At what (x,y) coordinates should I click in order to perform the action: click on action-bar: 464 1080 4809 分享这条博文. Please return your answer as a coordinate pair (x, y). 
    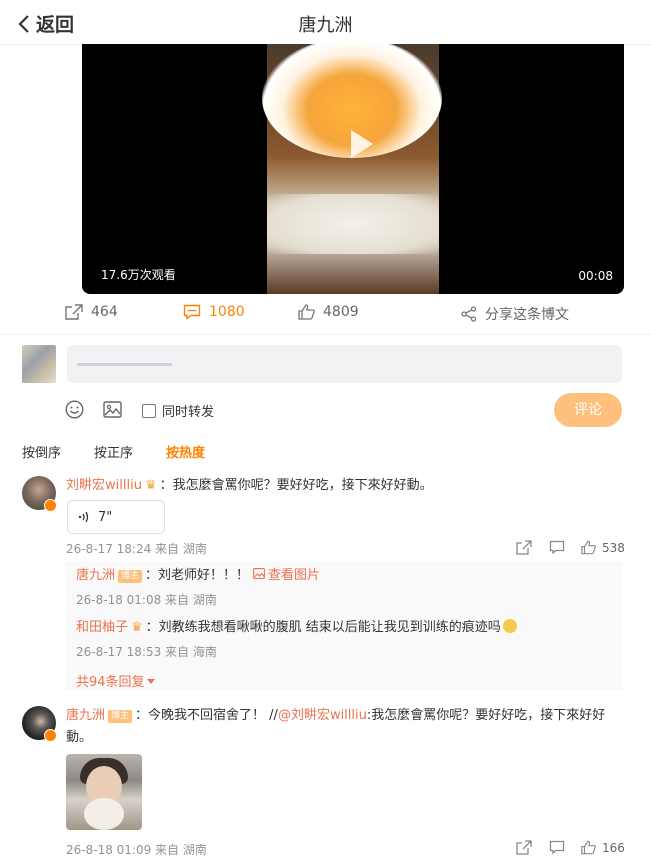
    Looking at the image, I should click on (325, 315).